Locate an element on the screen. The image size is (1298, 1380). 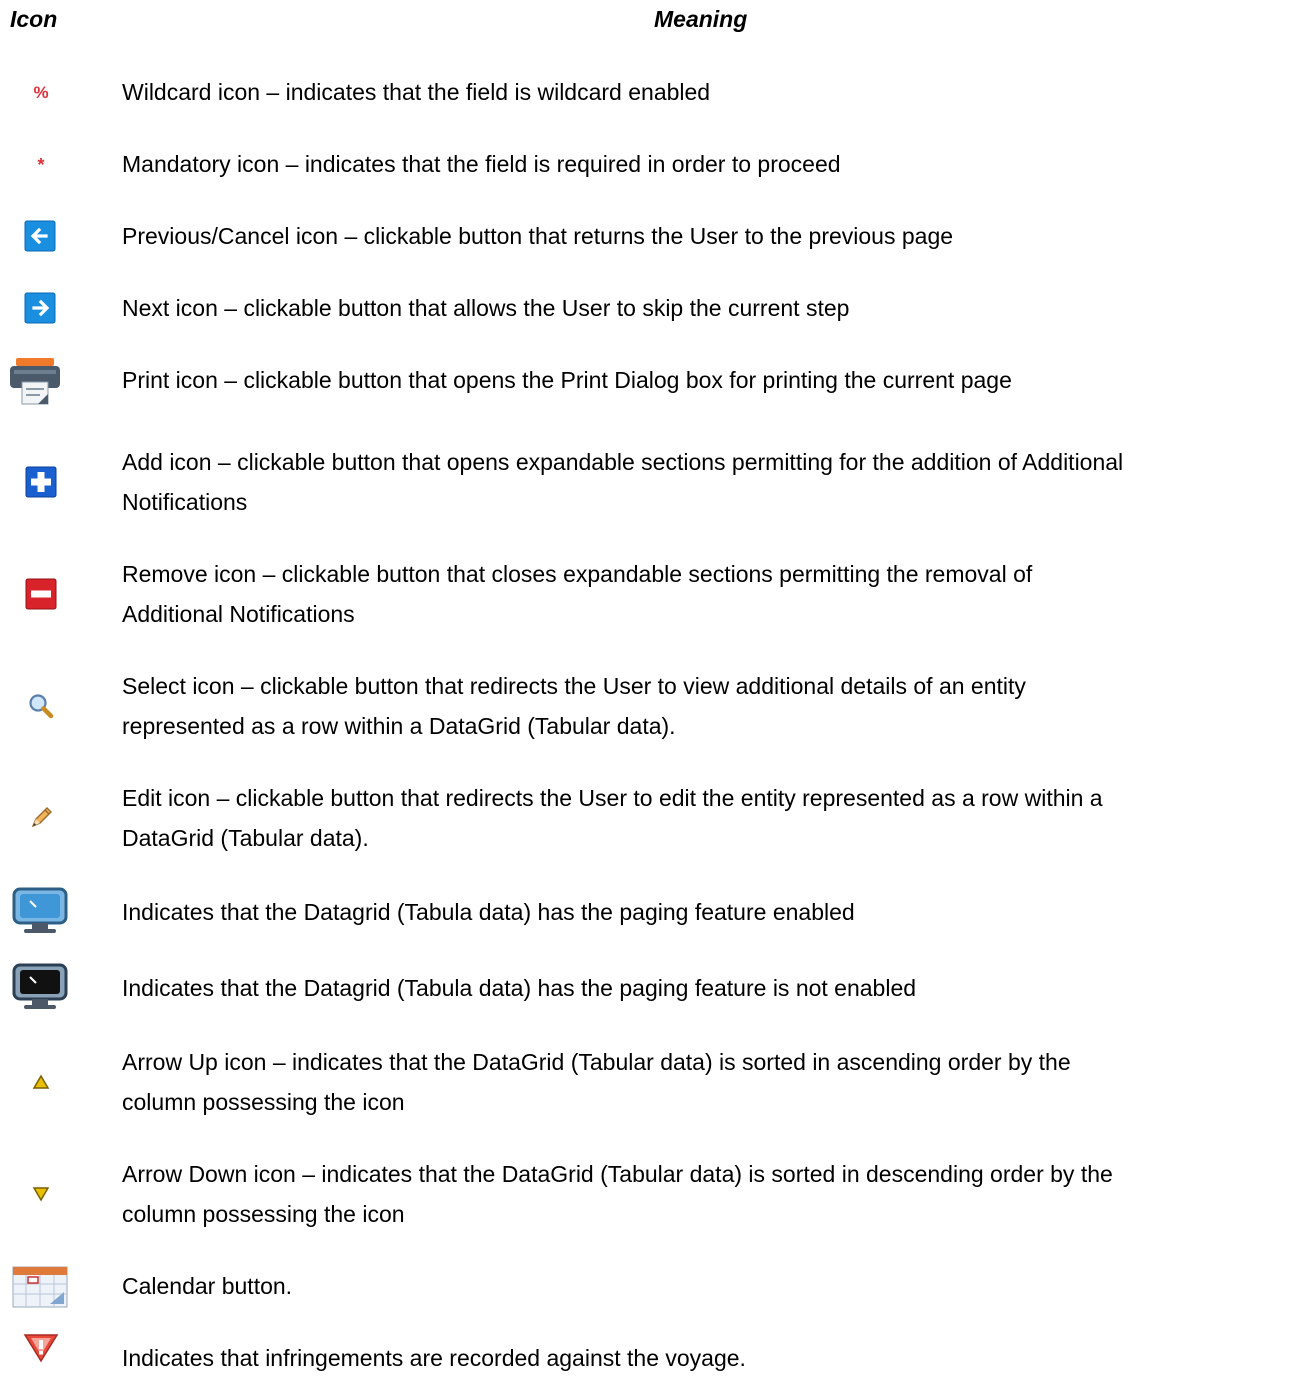
column-header-icon: Icon is located at coordinates (34, 19).